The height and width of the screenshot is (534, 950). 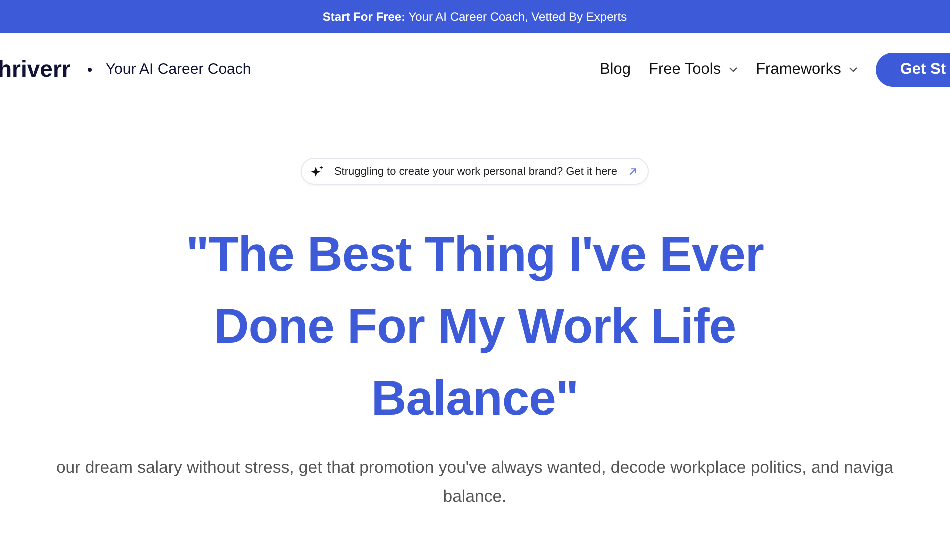 What do you see at coordinates (693, 69) in the screenshot?
I see `nav-link: Free Tools` at bounding box center [693, 69].